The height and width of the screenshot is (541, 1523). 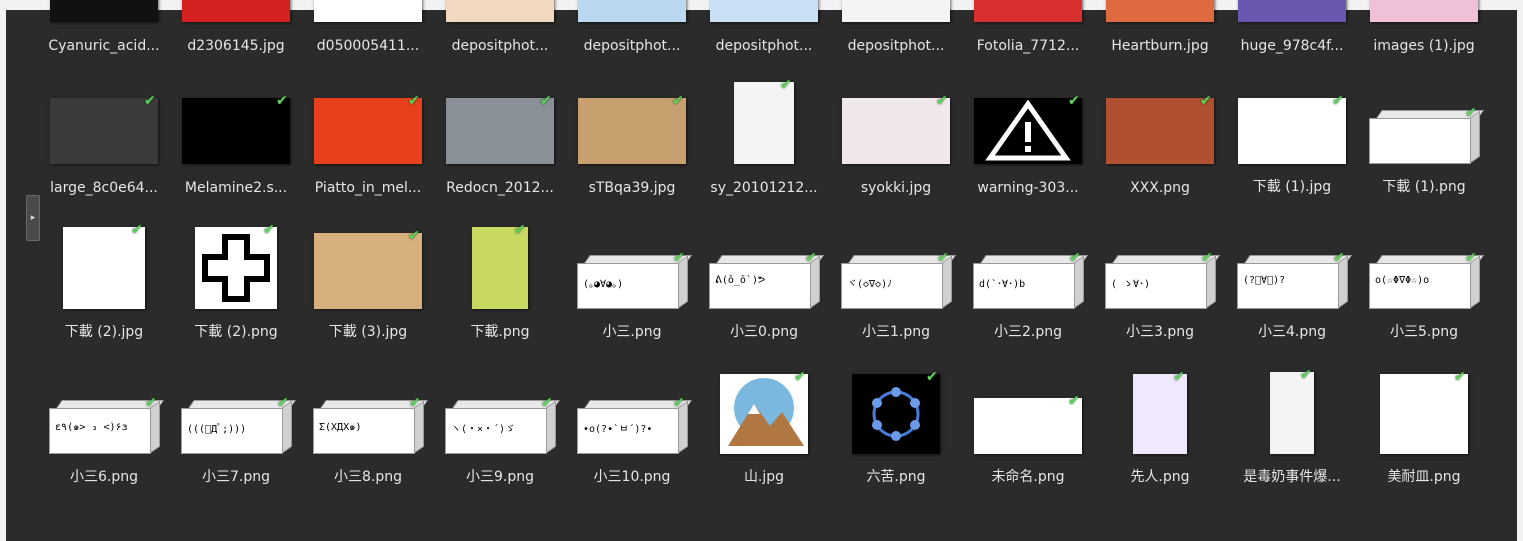 I want to click on file-item: ✔ syokki.jpg, so click(x=896, y=142).